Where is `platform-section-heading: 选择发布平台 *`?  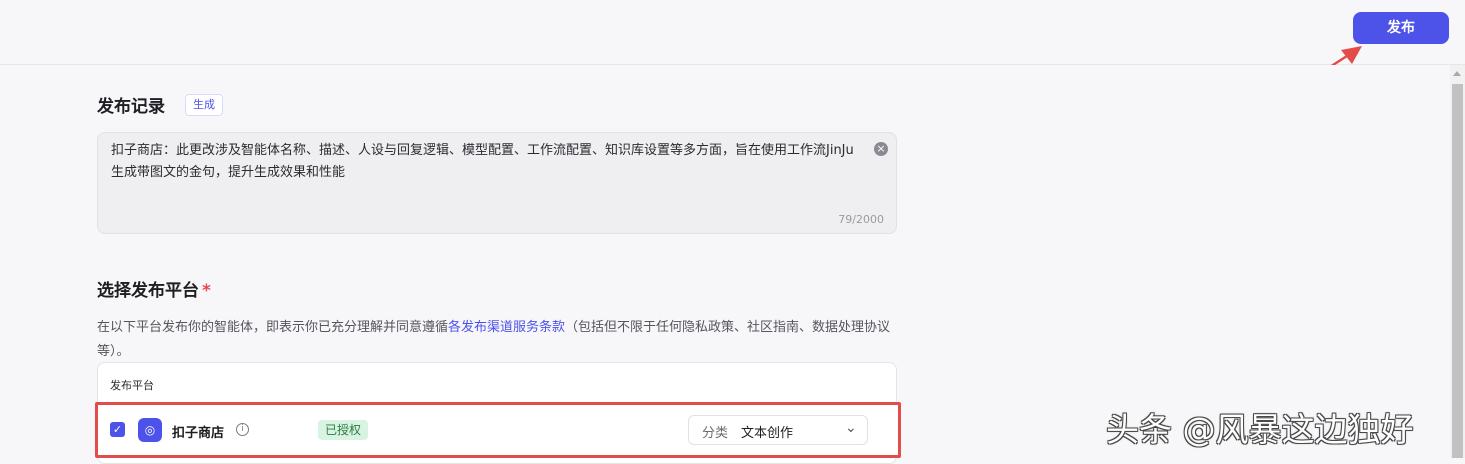
platform-section-heading: 选择发布平台 * is located at coordinates (154, 288).